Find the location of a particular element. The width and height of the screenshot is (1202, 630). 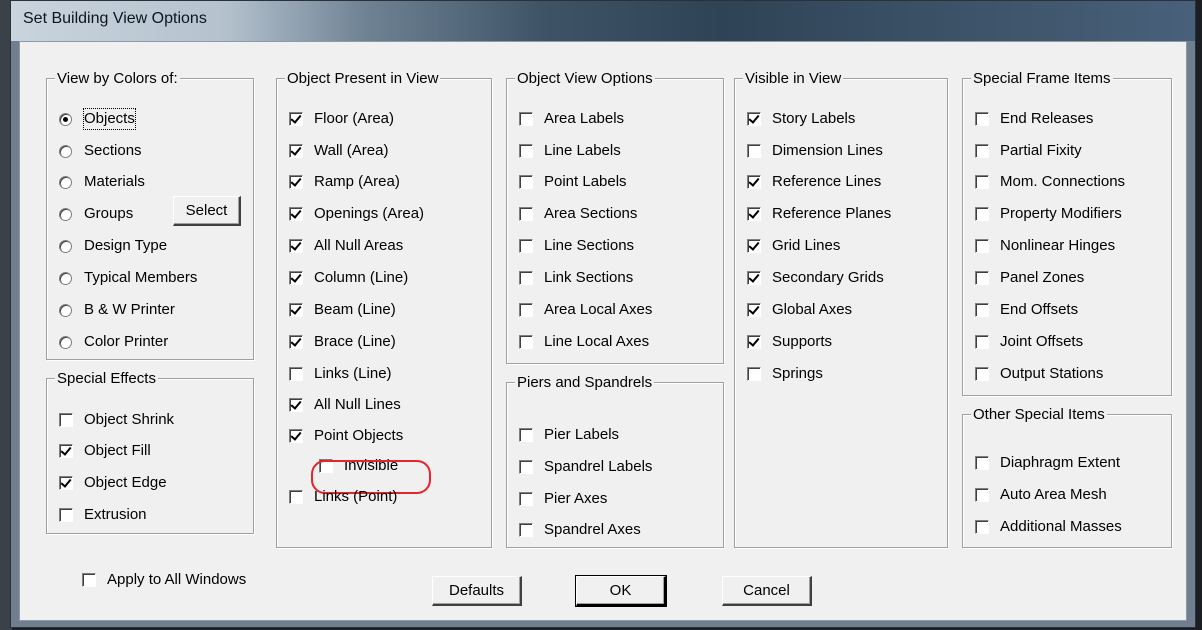

checkbox-object-fill: Object Fill is located at coordinates (105, 451).